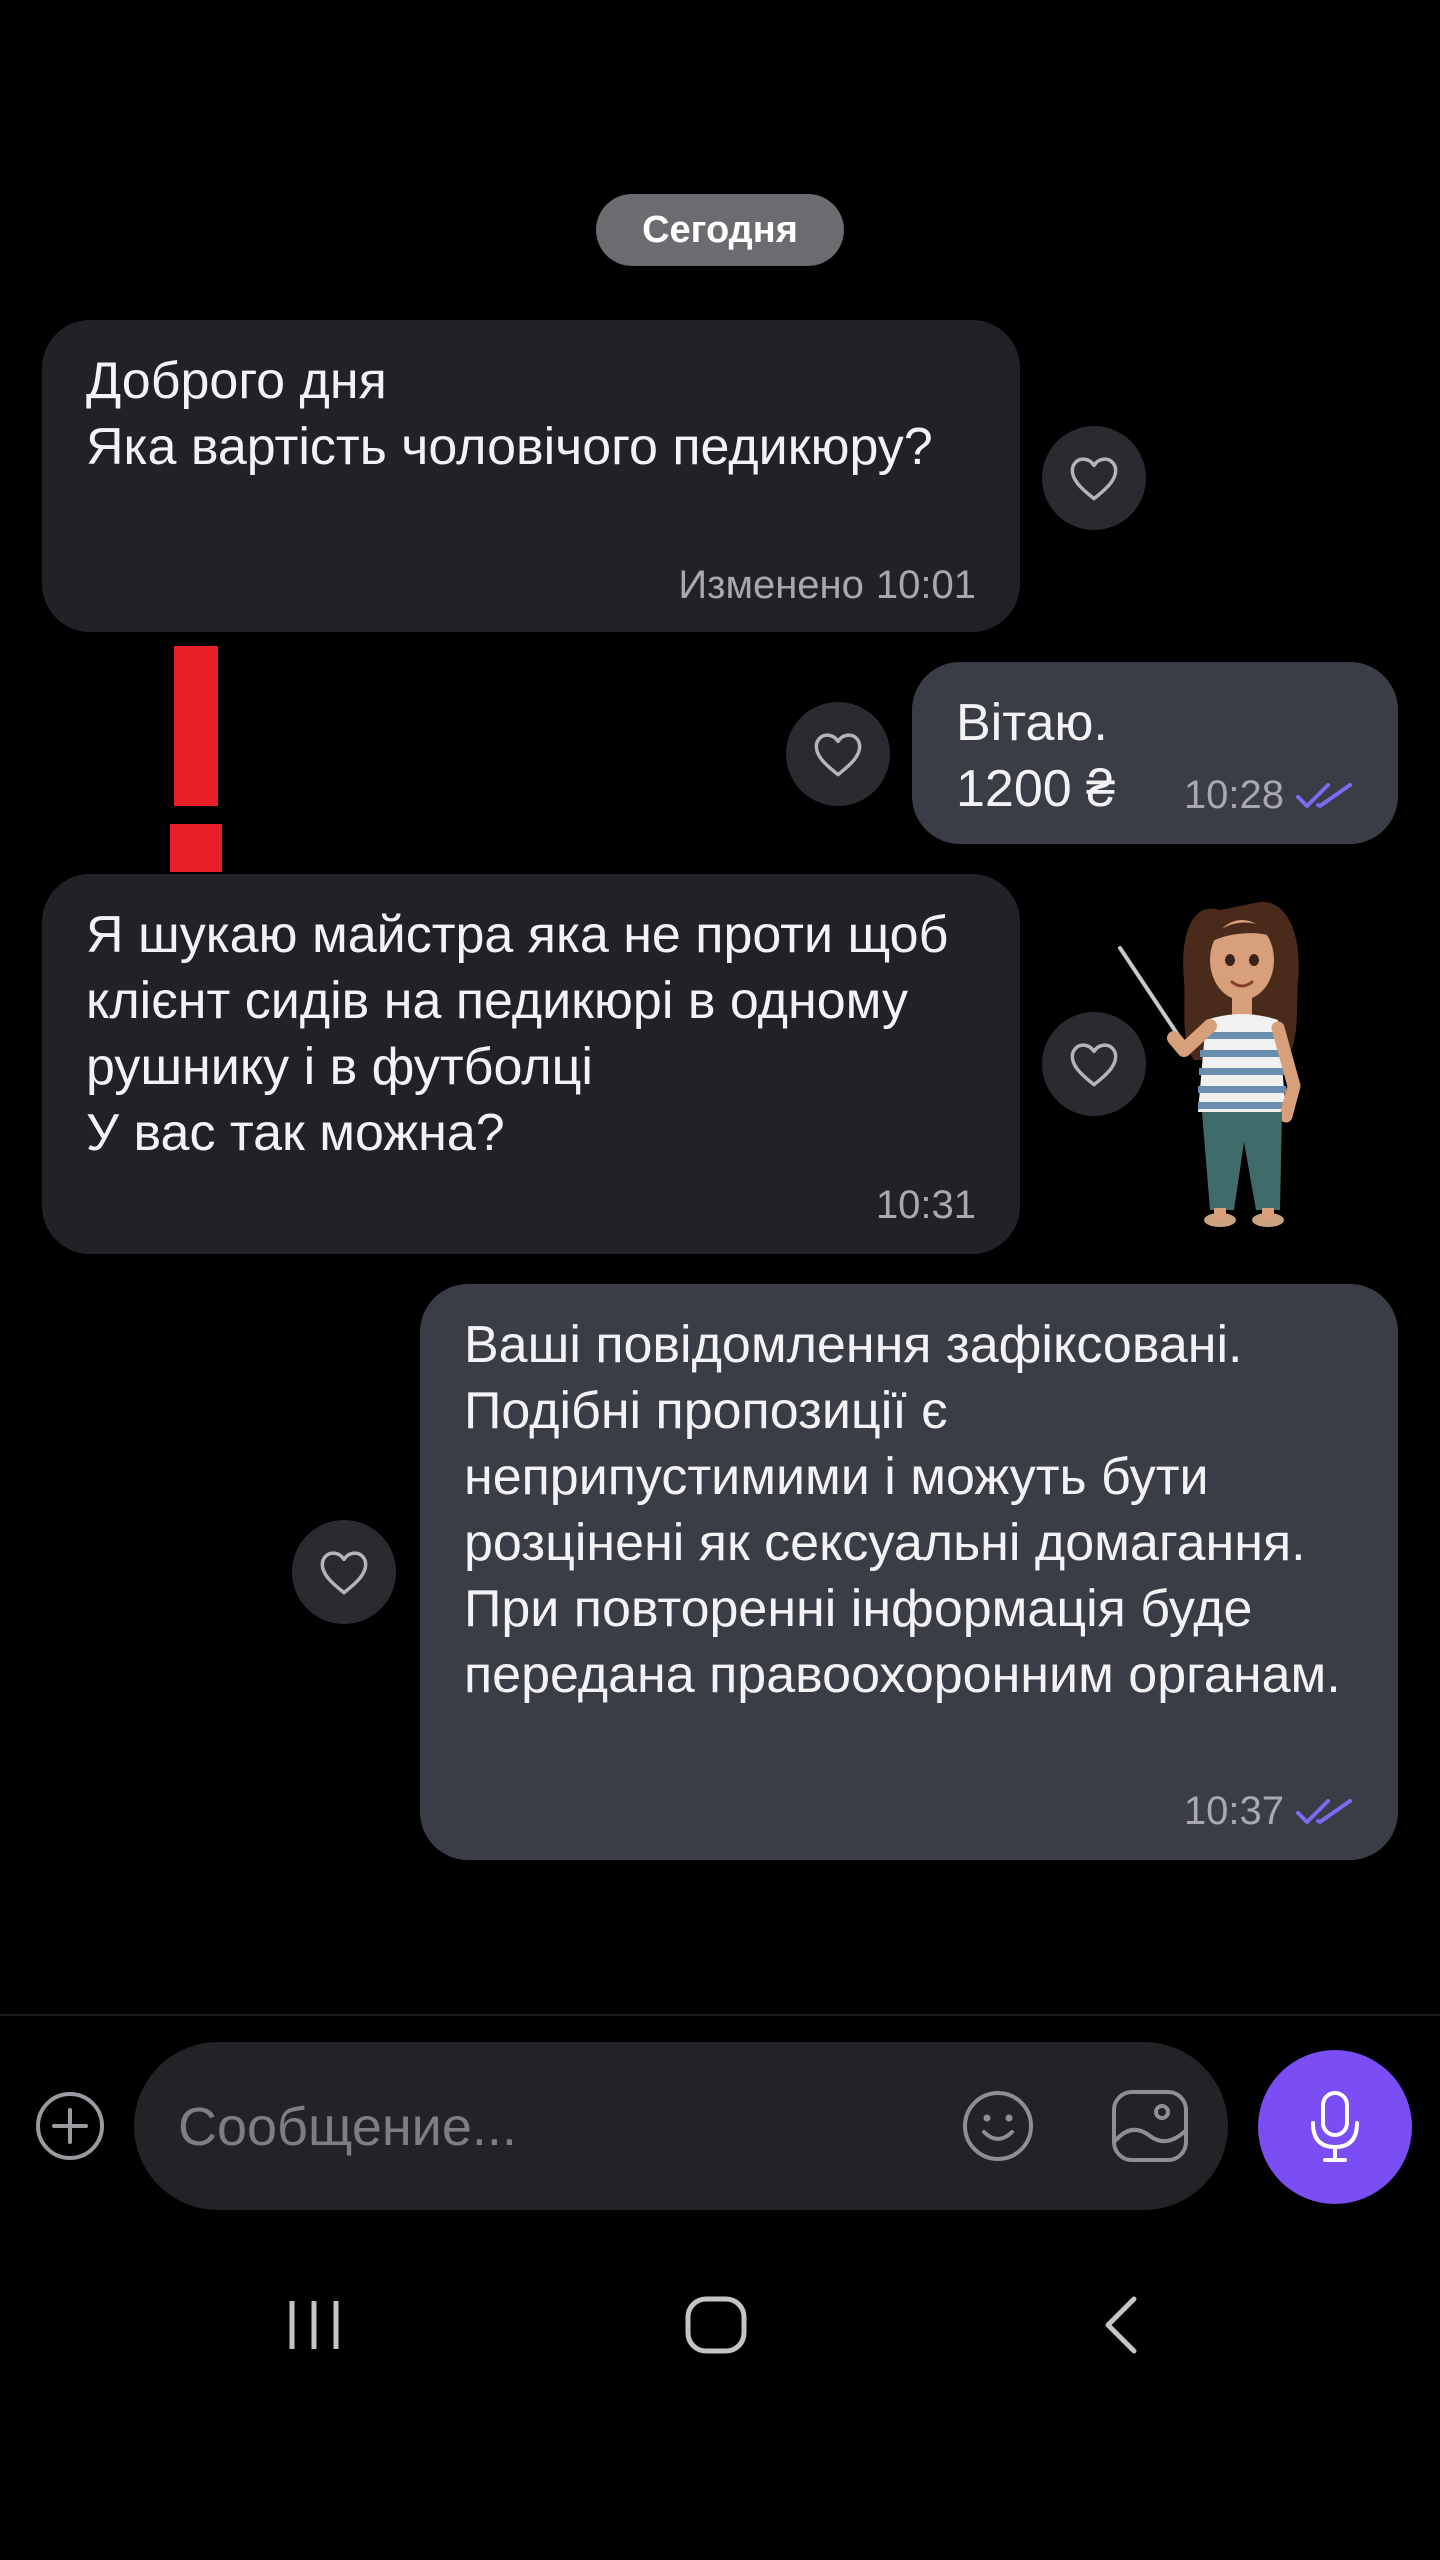 The width and height of the screenshot is (1440, 2560). Describe the element at coordinates (925, 585) in the screenshot. I see `message-time: 10:01` at that location.